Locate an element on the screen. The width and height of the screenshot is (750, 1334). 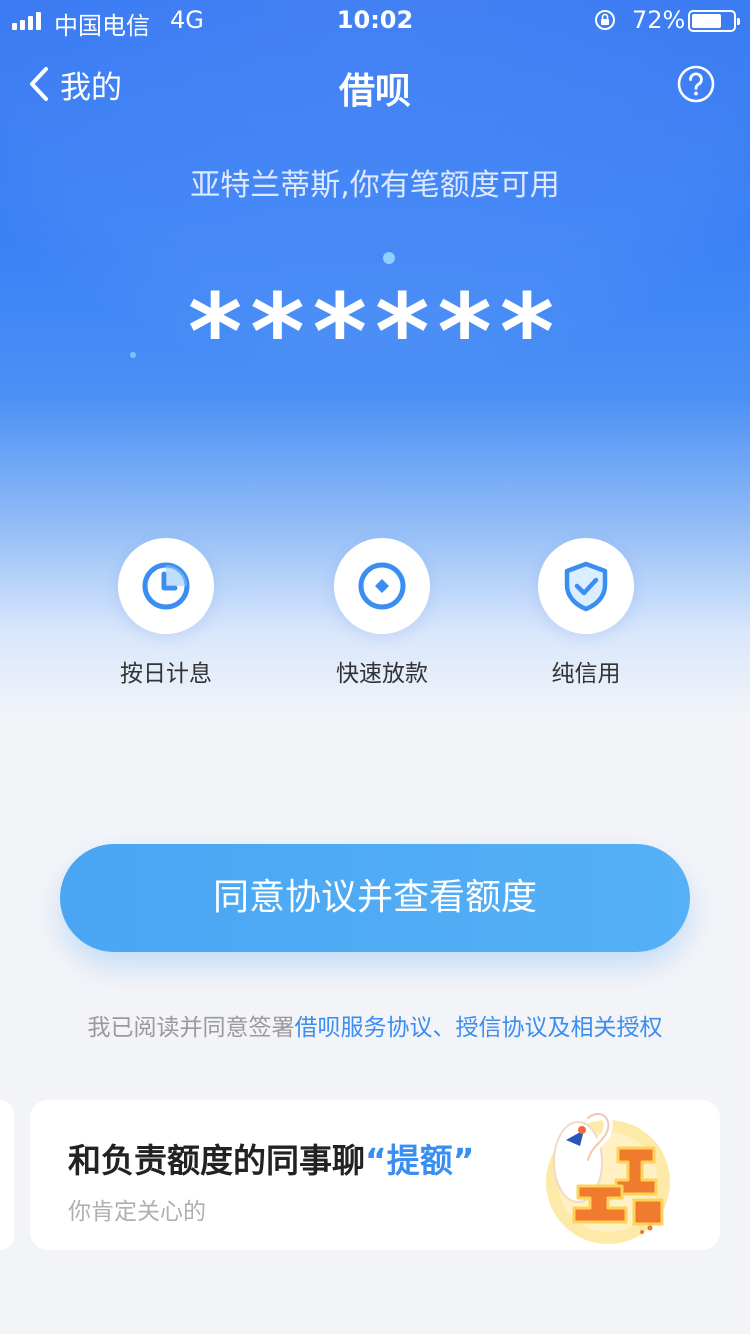
coin-icon is located at coordinates (382, 586).